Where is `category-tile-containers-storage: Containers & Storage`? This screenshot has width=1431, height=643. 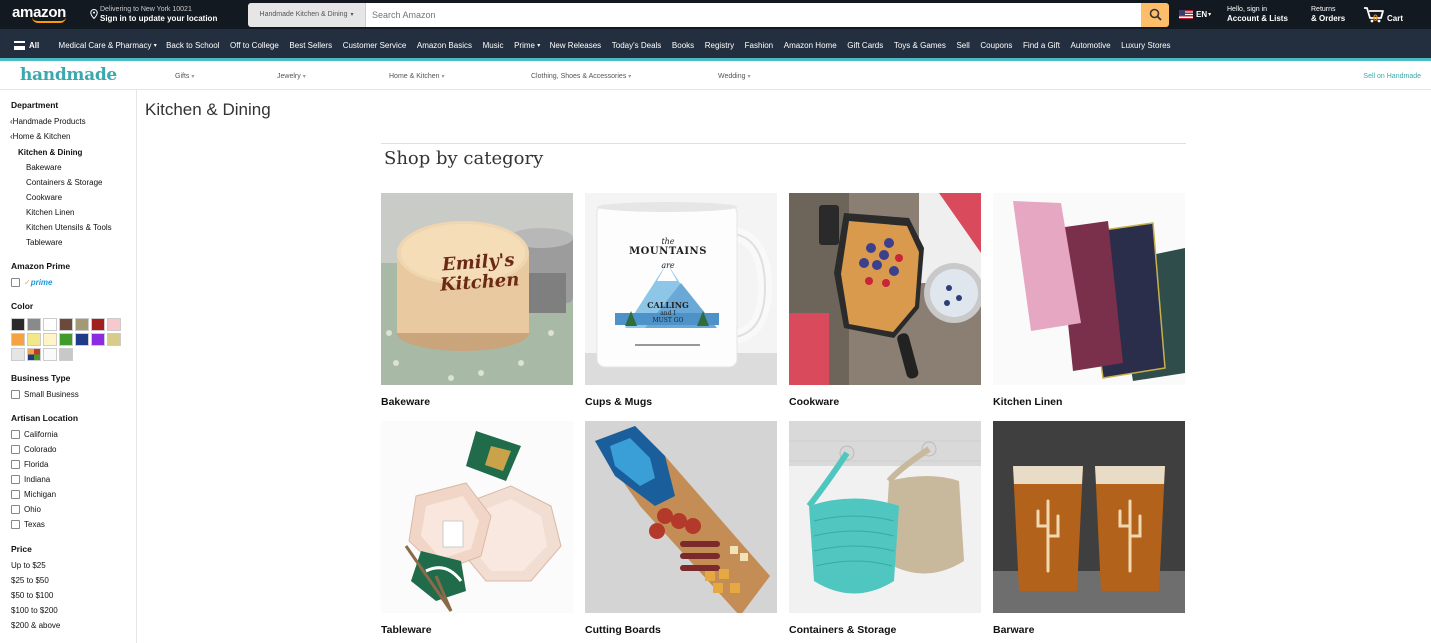 category-tile-containers-storage: Containers & Storage is located at coordinates (885, 528).